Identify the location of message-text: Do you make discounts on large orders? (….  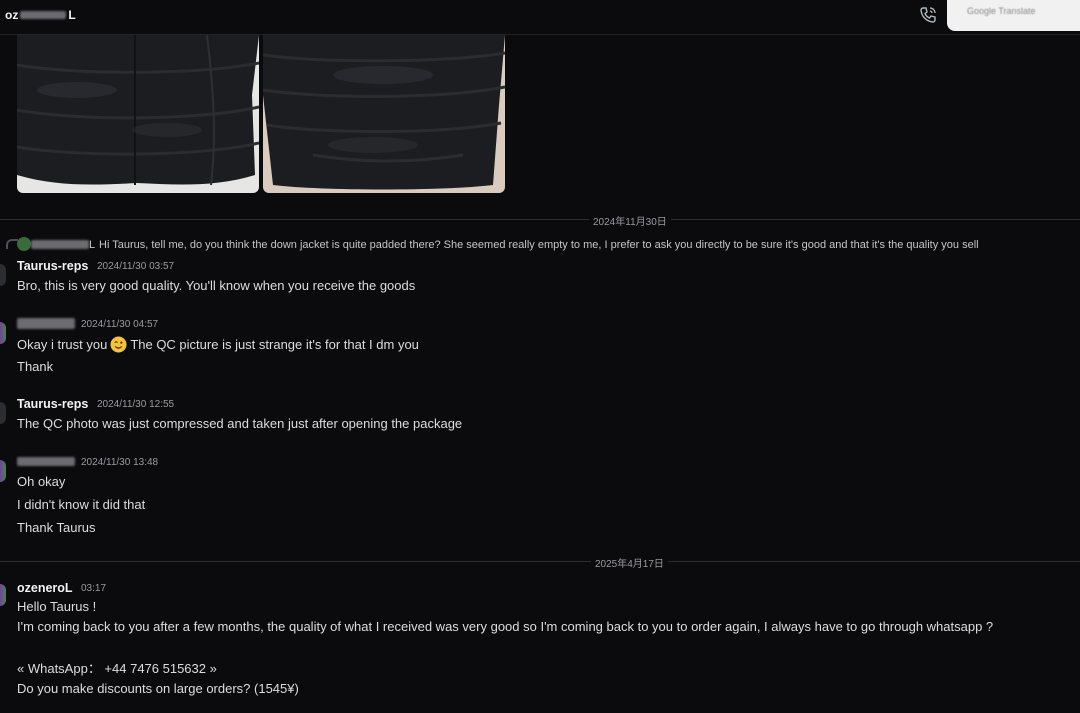
(158, 688).